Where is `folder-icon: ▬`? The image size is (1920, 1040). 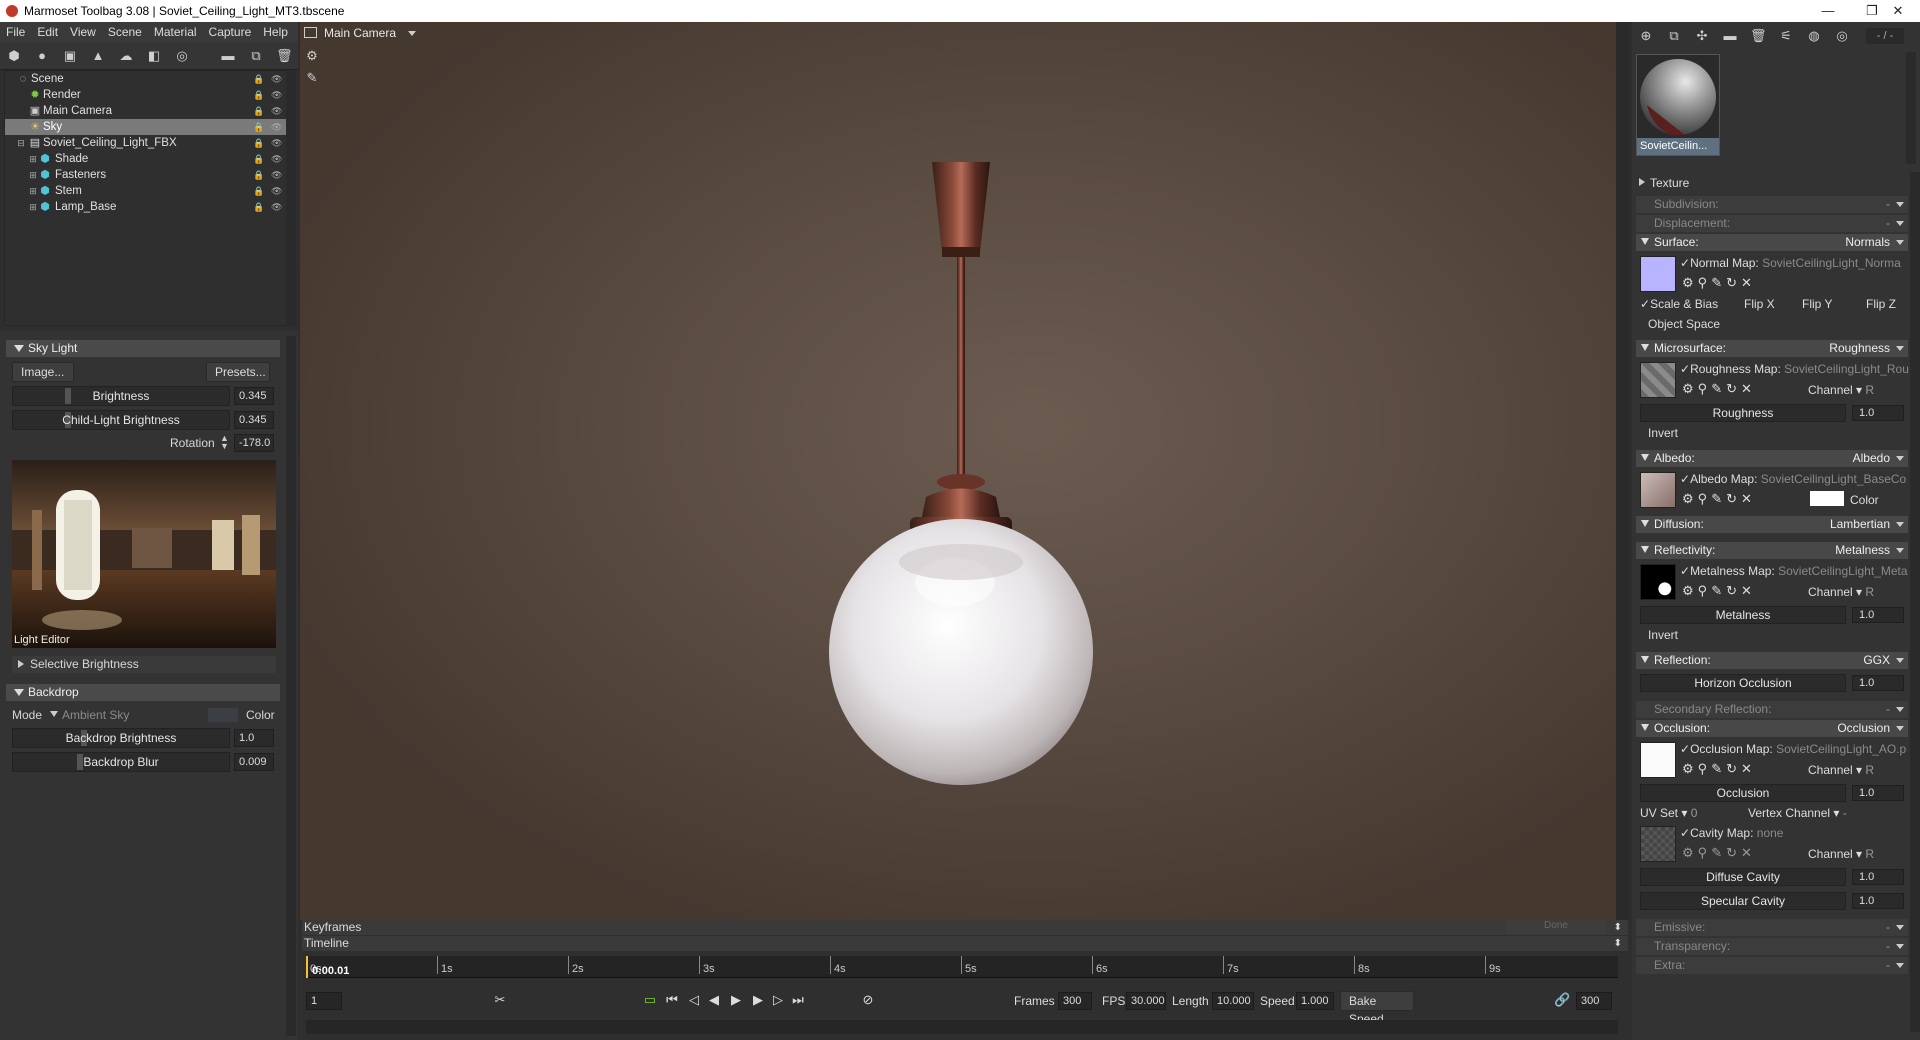
folder-icon: ▬ is located at coordinates (1730, 36).